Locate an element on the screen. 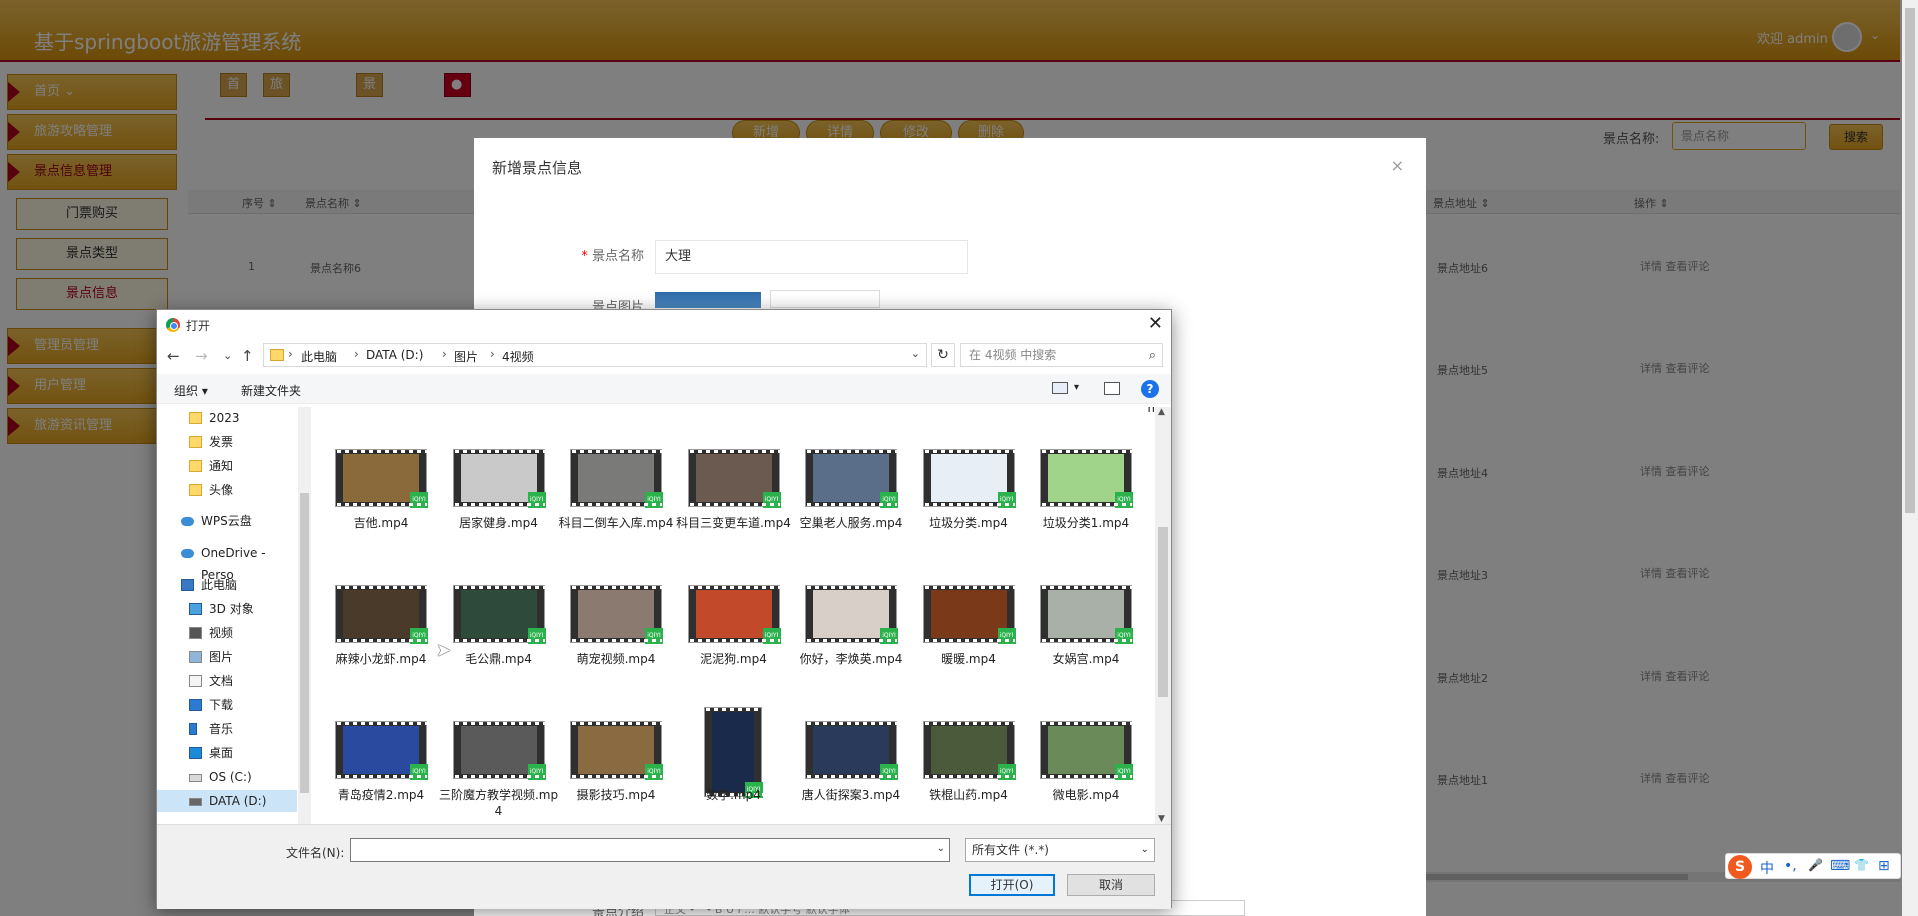  breadcrumb-pictures: 图片 is located at coordinates (466, 356).